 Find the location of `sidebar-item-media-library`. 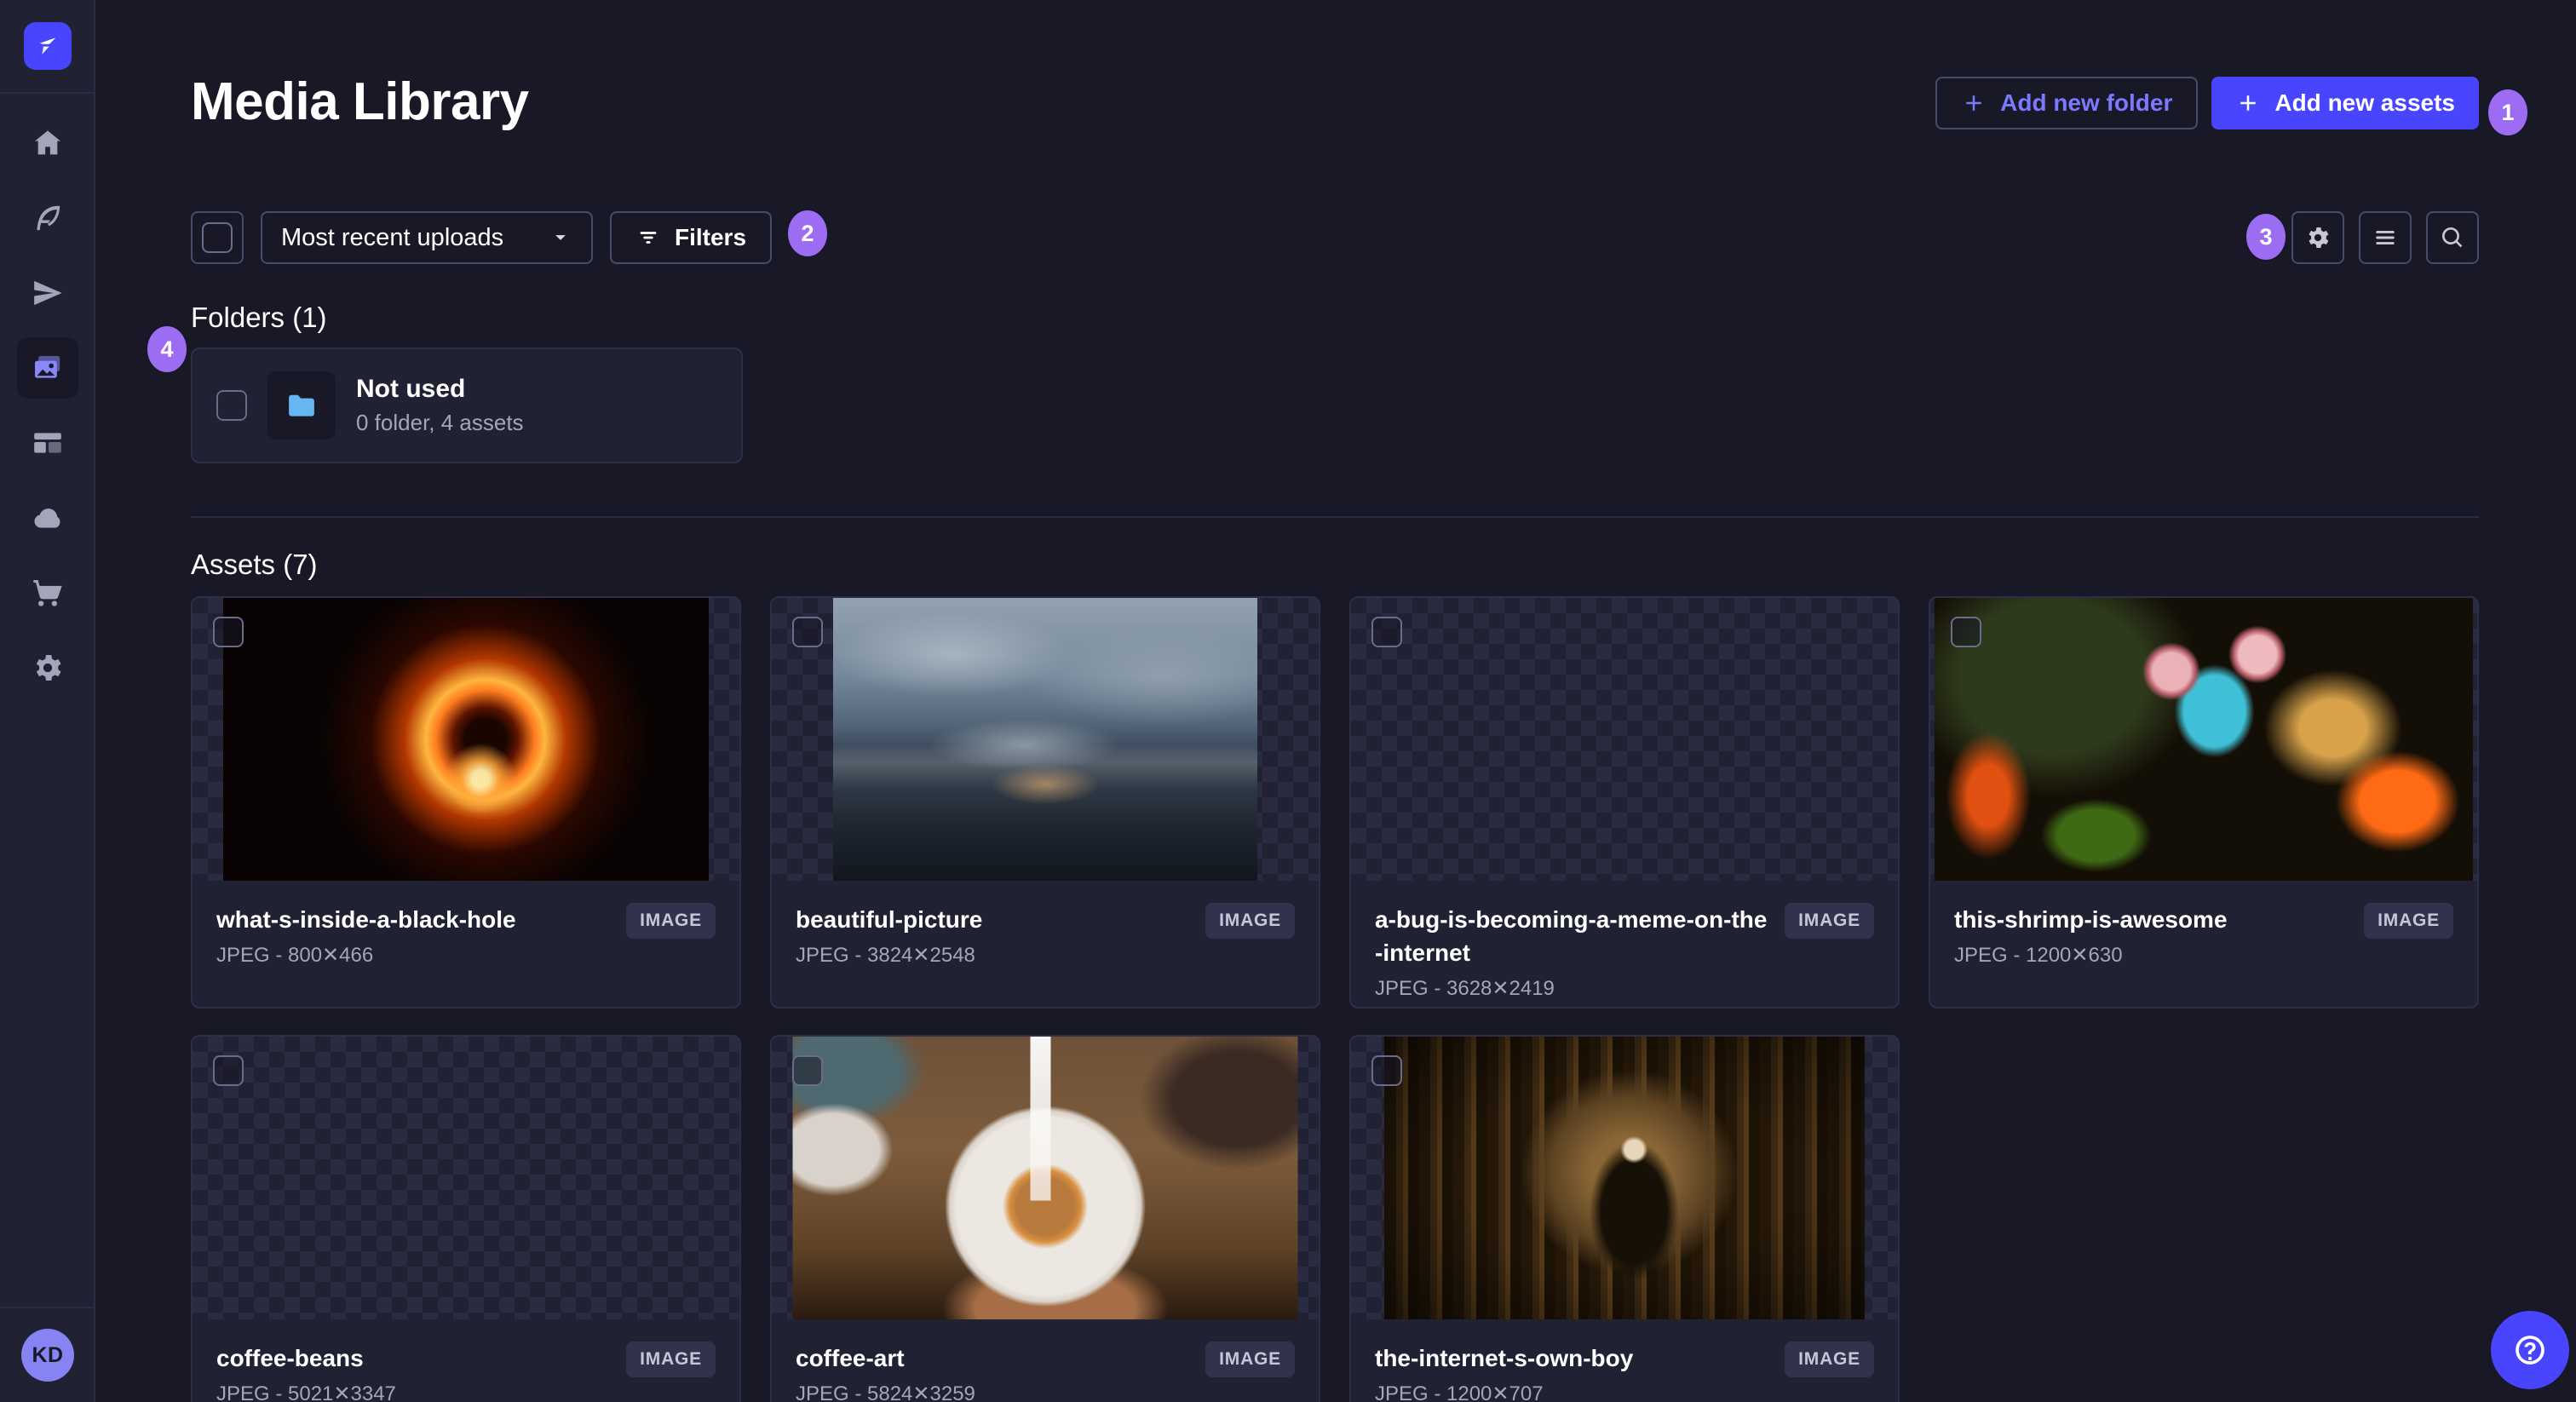

sidebar-item-media-library is located at coordinates (48, 368).